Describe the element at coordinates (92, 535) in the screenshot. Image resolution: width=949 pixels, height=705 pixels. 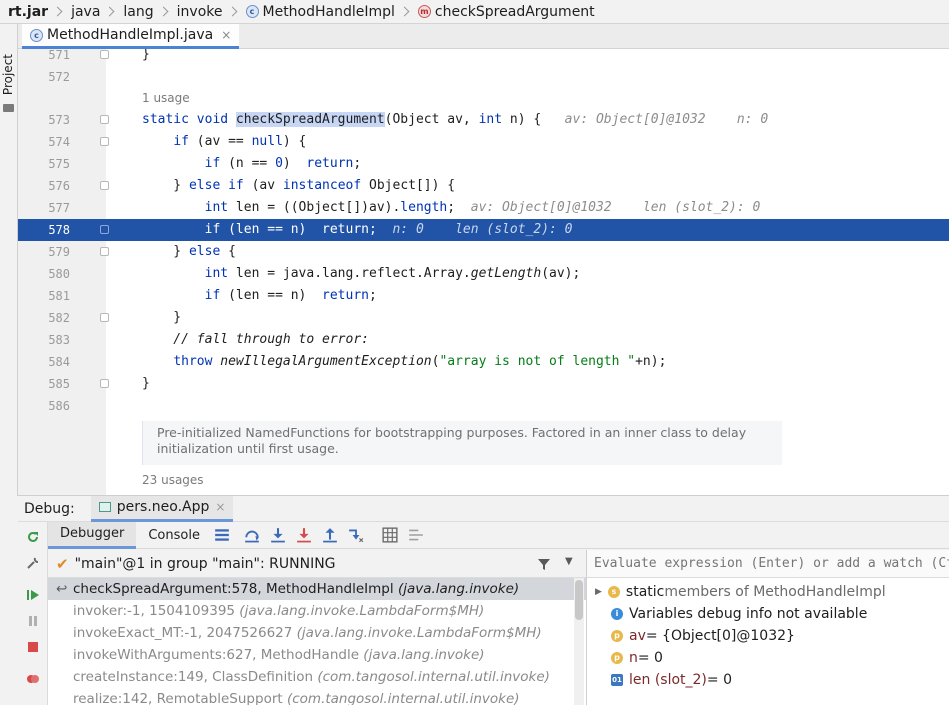
I see `tab-debugger: Debugger` at that location.